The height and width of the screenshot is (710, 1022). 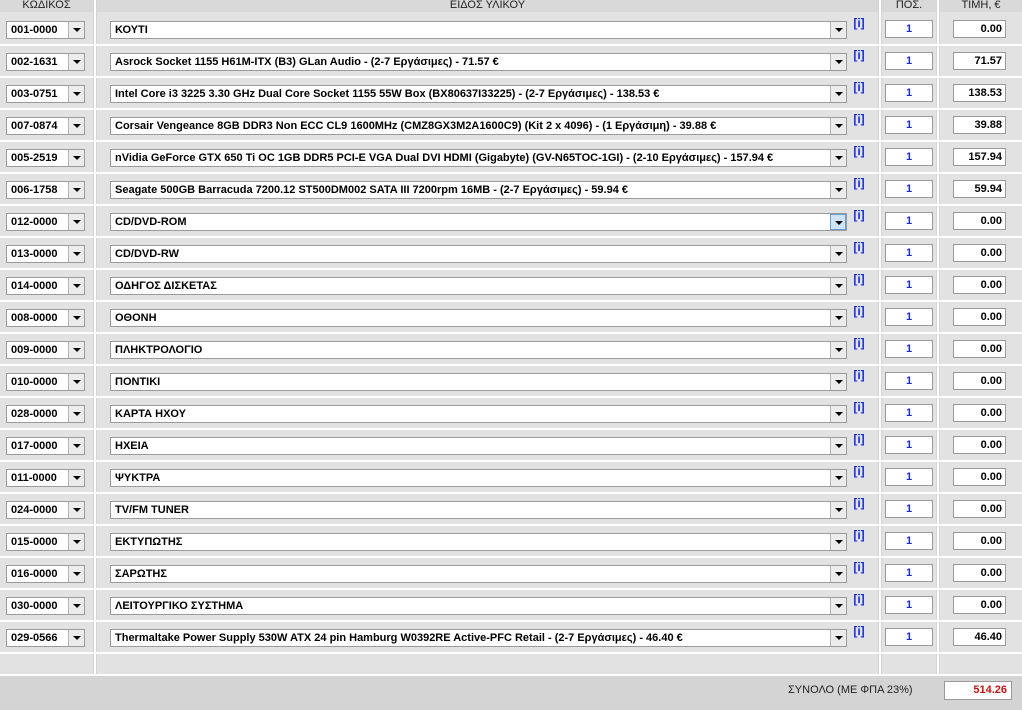 I want to click on code-select: 012-0000, so click(x=45, y=222).